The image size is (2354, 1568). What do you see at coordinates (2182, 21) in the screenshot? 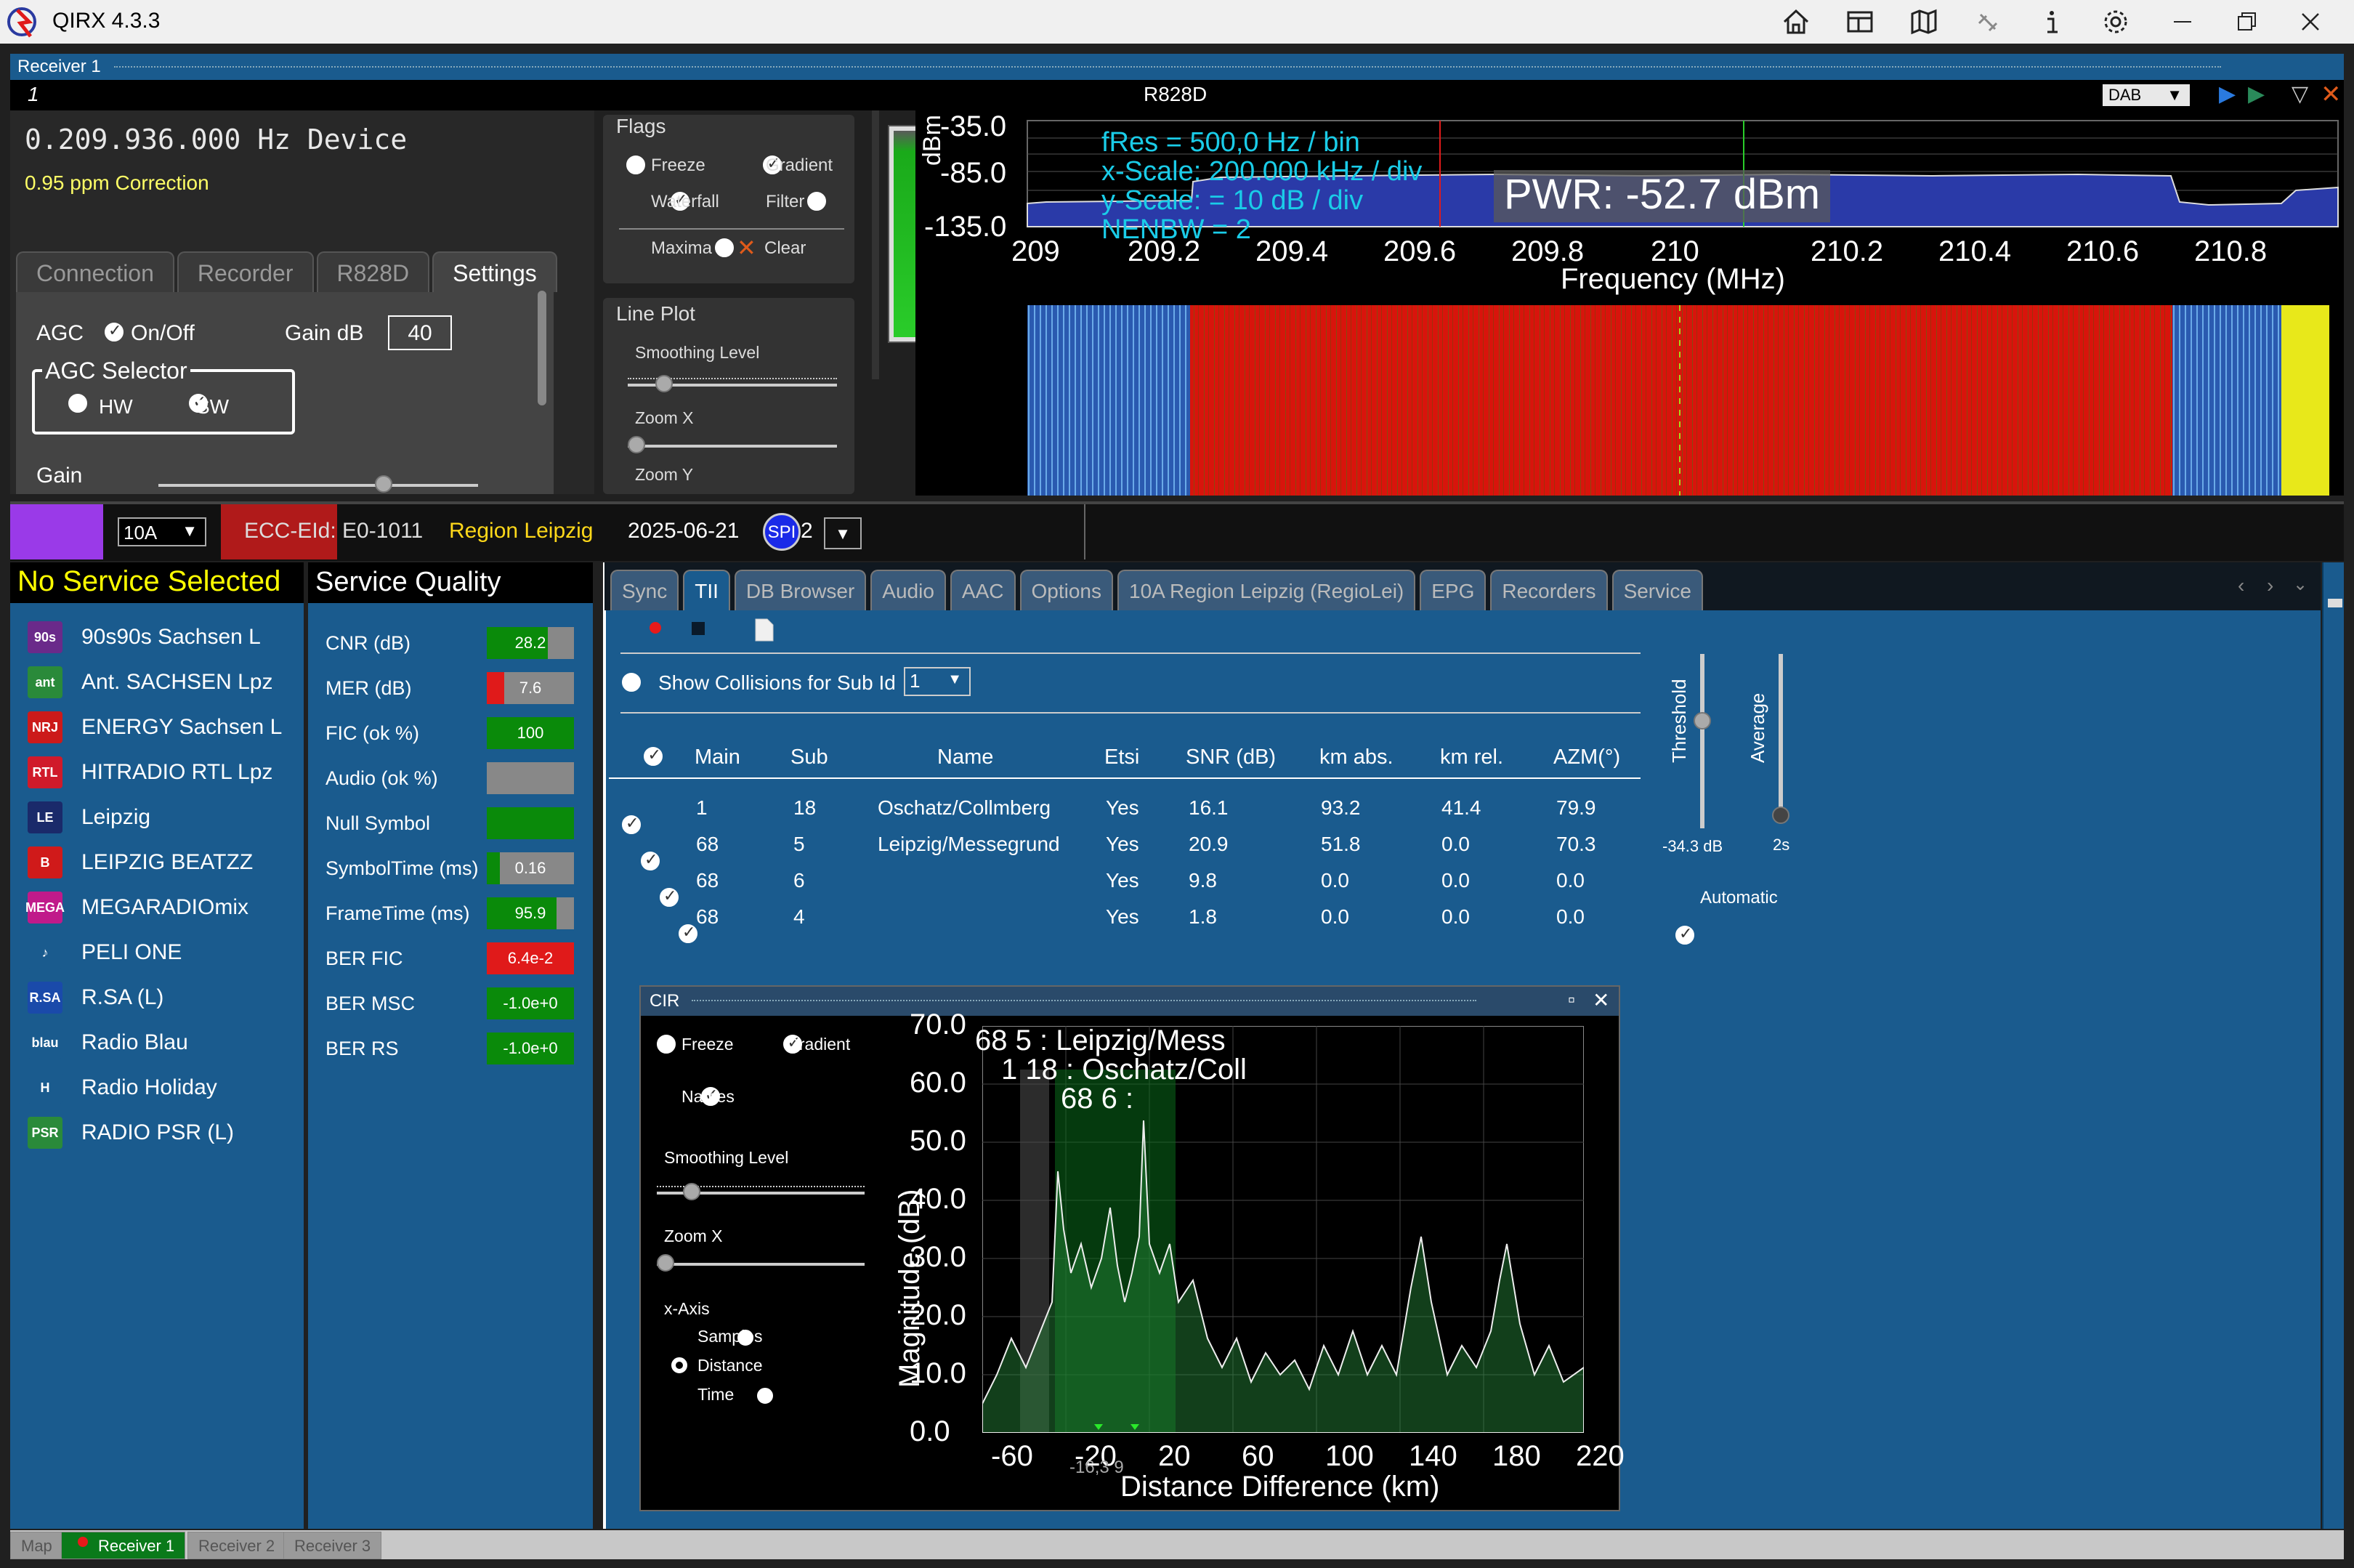
I see `minimize-icon` at bounding box center [2182, 21].